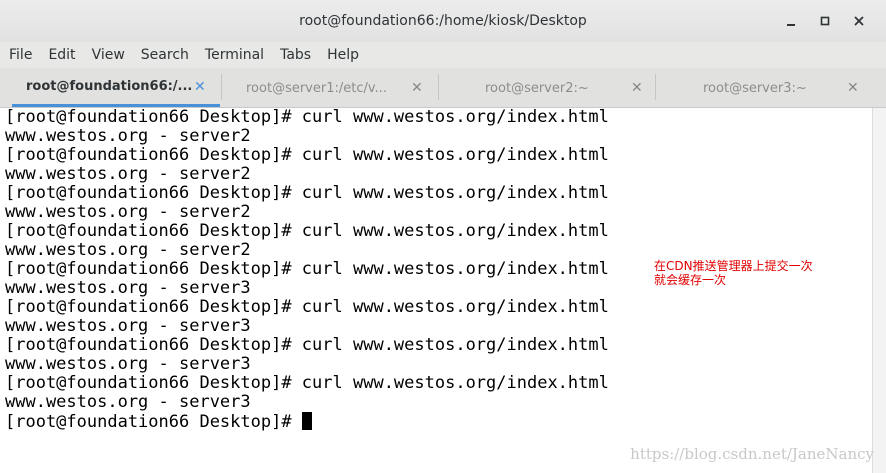 The width and height of the screenshot is (886, 473). What do you see at coordinates (733, 266) in the screenshot?
I see `annotation-line-1: 在CDN推送管理器上提交一次` at bounding box center [733, 266].